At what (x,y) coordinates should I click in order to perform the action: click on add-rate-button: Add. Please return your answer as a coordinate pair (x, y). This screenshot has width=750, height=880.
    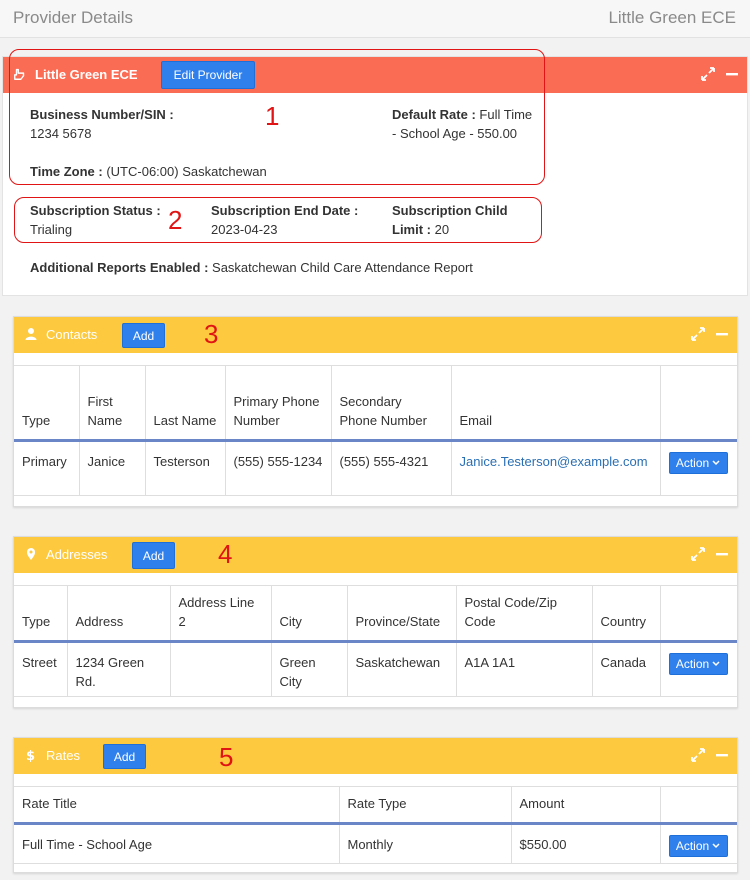
    Looking at the image, I should click on (124, 756).